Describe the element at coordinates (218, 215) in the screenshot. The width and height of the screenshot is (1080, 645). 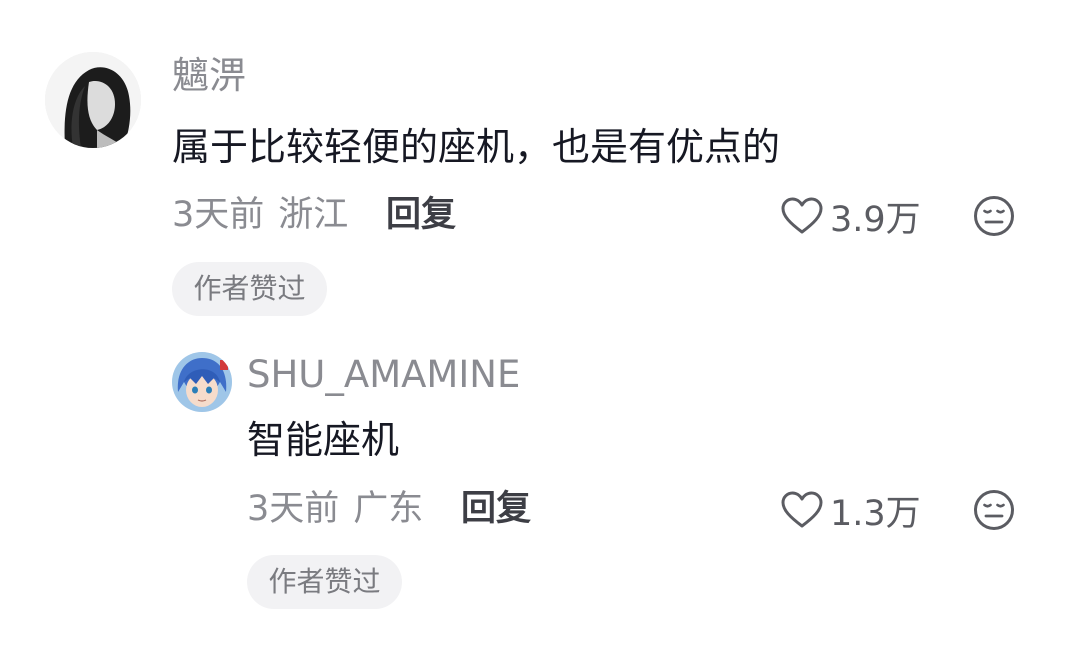
I see `comment-time: 3天前` at that location.